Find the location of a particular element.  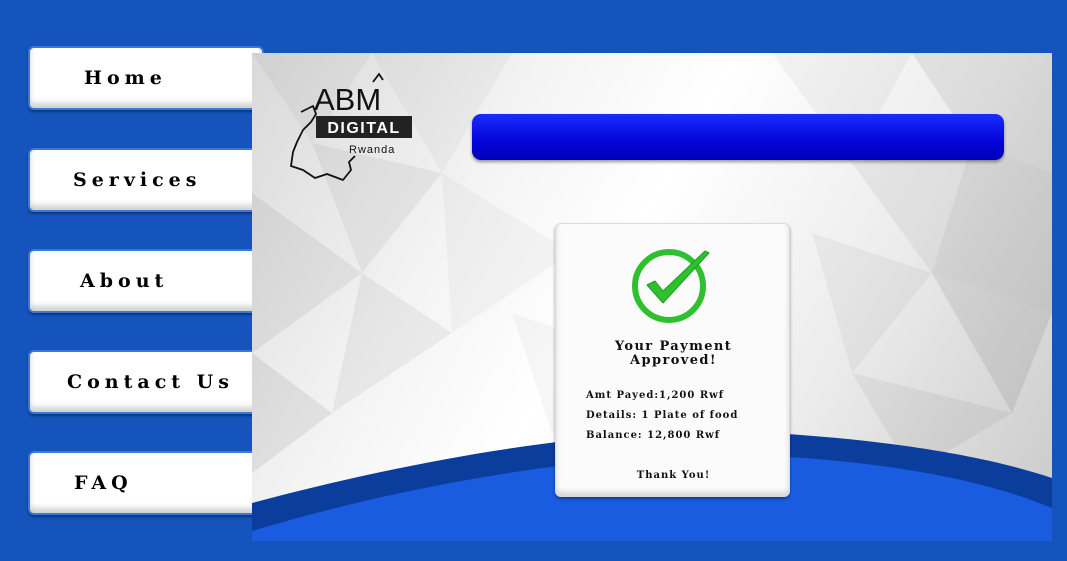

nav-contact-button: Contact Us is located at coordinates (146, 382).